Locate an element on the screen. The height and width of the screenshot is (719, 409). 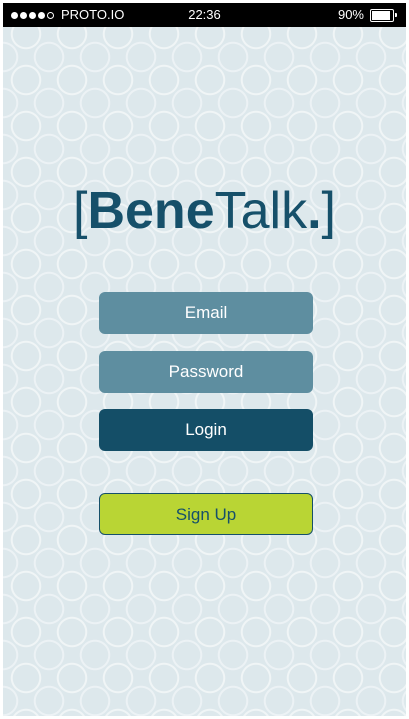
status-right: 90% is located at coordinates (367, 15).